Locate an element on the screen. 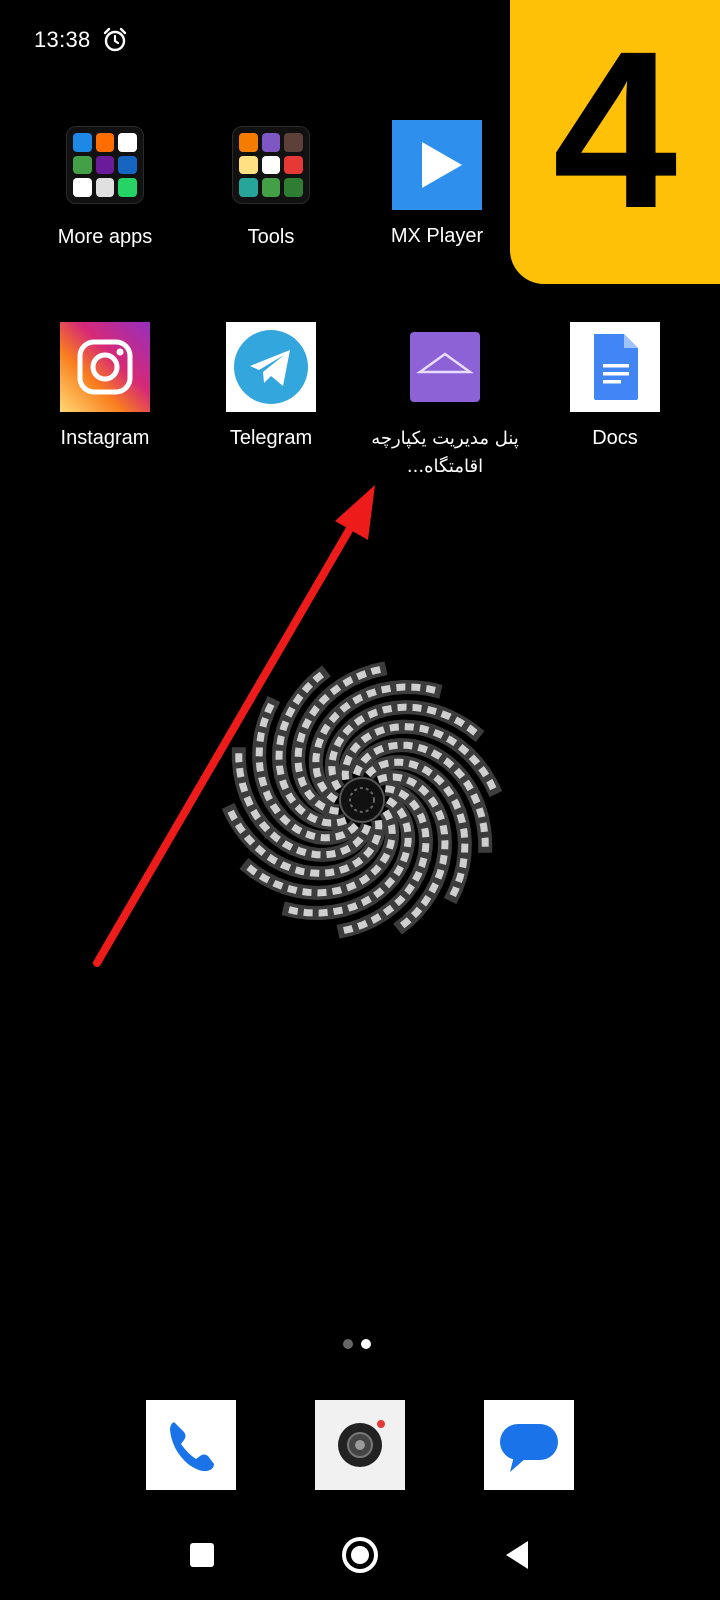 Image resolution: width=720 pixels, height=1600 pixels. home-circle-icon is located at coordinates (360, 1555).